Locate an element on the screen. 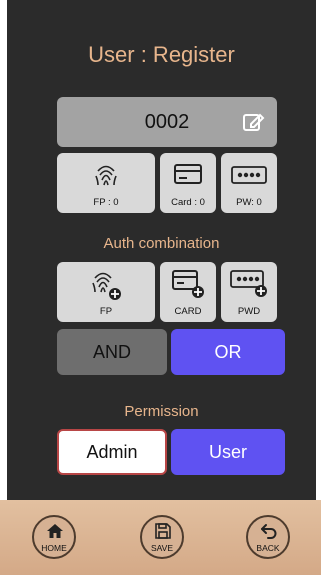  user-id-field: 0002 is located at coordinates (167, 122).